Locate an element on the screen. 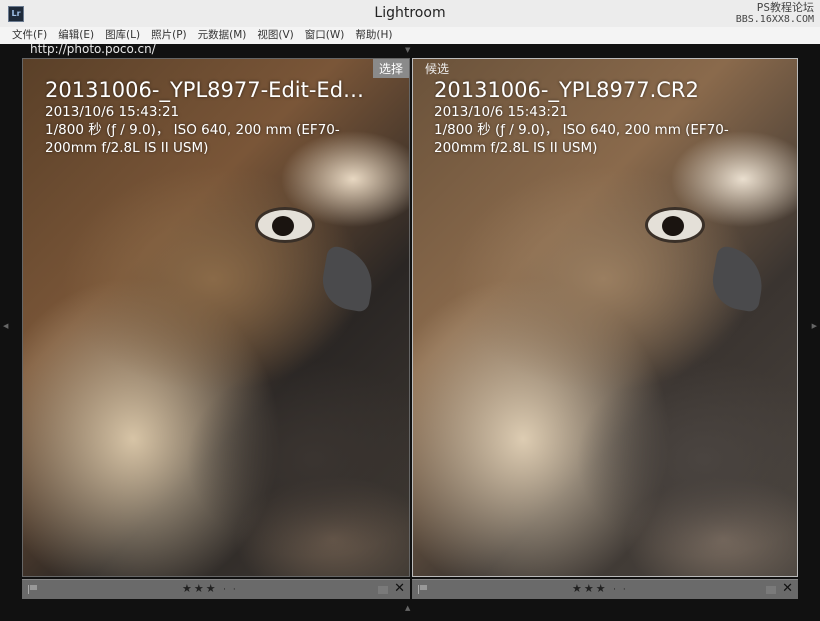 The width and height of the screenshot is (820, 621). watermark: PS教程论坛 BBS.16XX8.COM is located at coordinates (775, 14).